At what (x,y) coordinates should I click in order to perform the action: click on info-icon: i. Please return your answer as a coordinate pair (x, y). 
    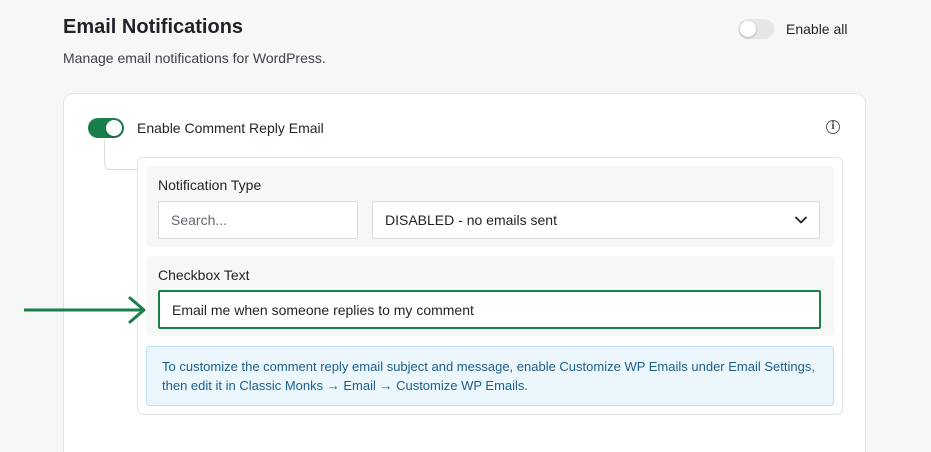
    Looking at the image, I should click on (833, 127).